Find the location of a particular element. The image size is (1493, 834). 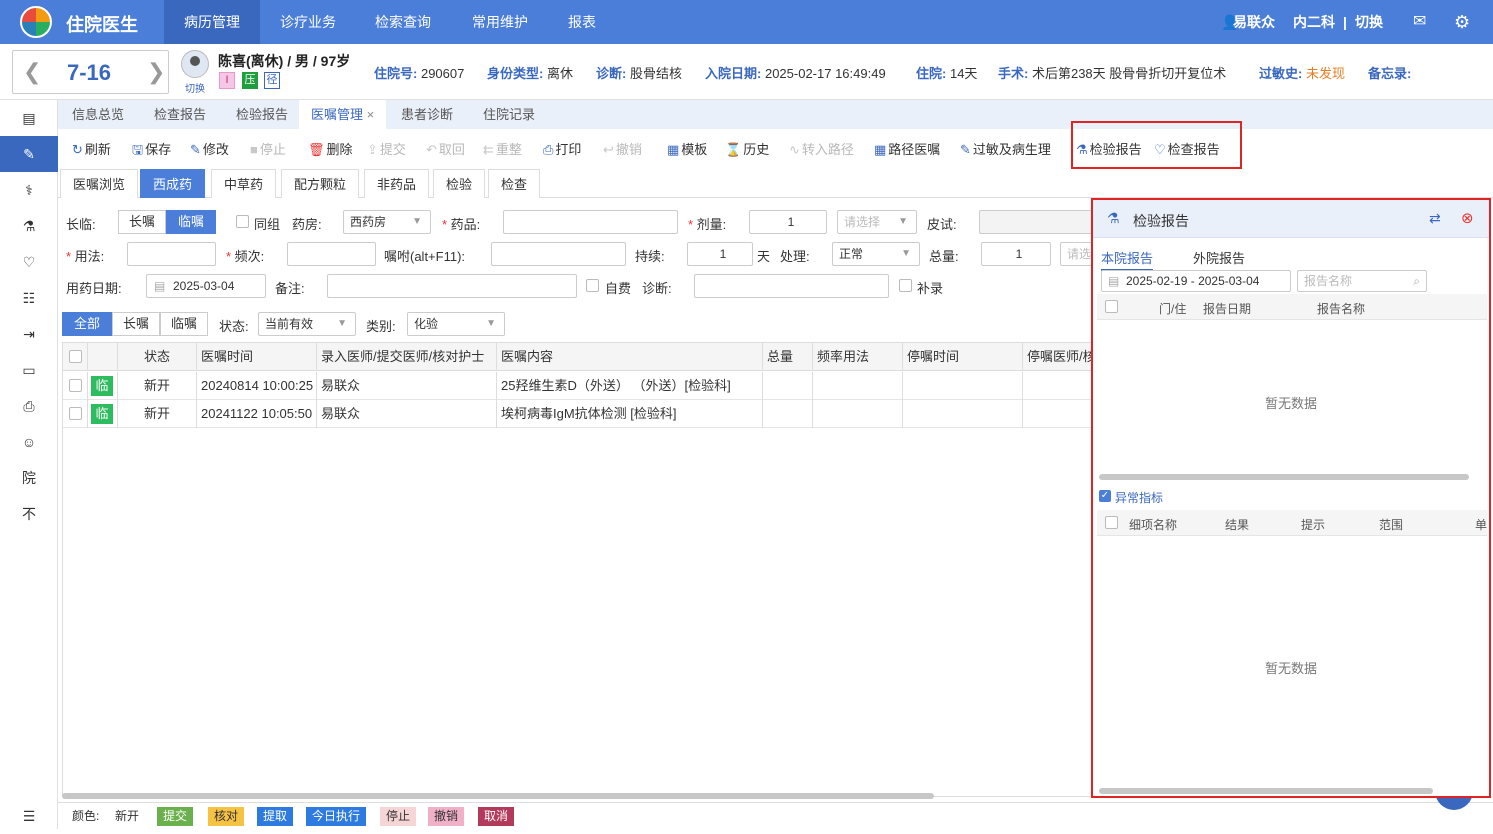

submit-button: ⇪ 提交 is located at coordinates (386, 148).